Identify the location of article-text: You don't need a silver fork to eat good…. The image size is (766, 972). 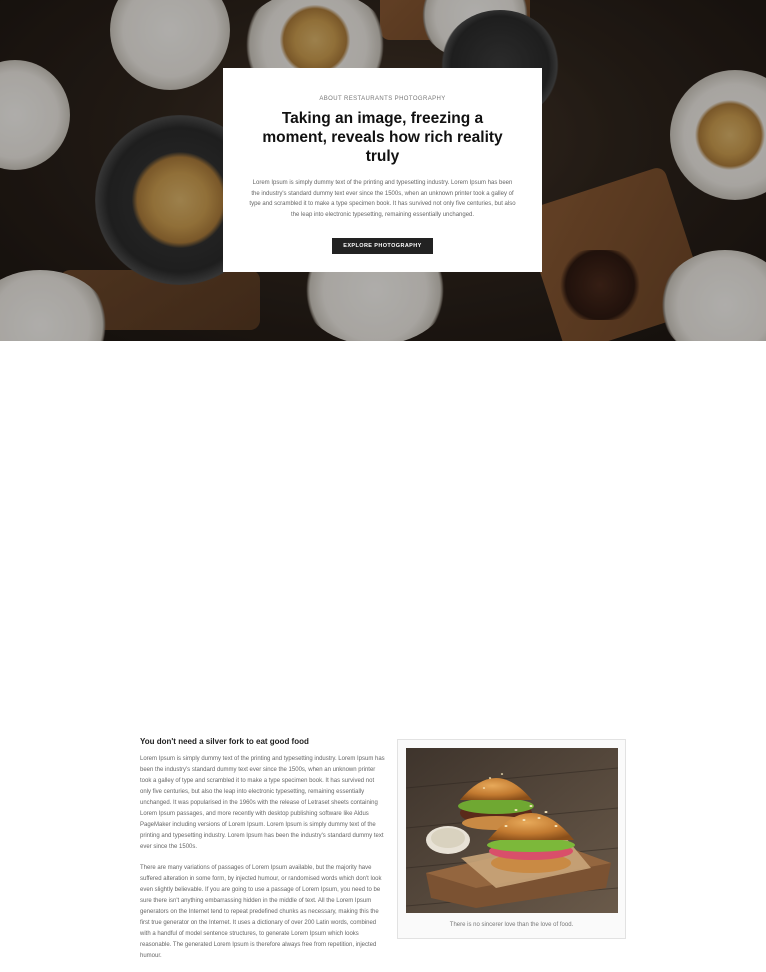
(263, 854).